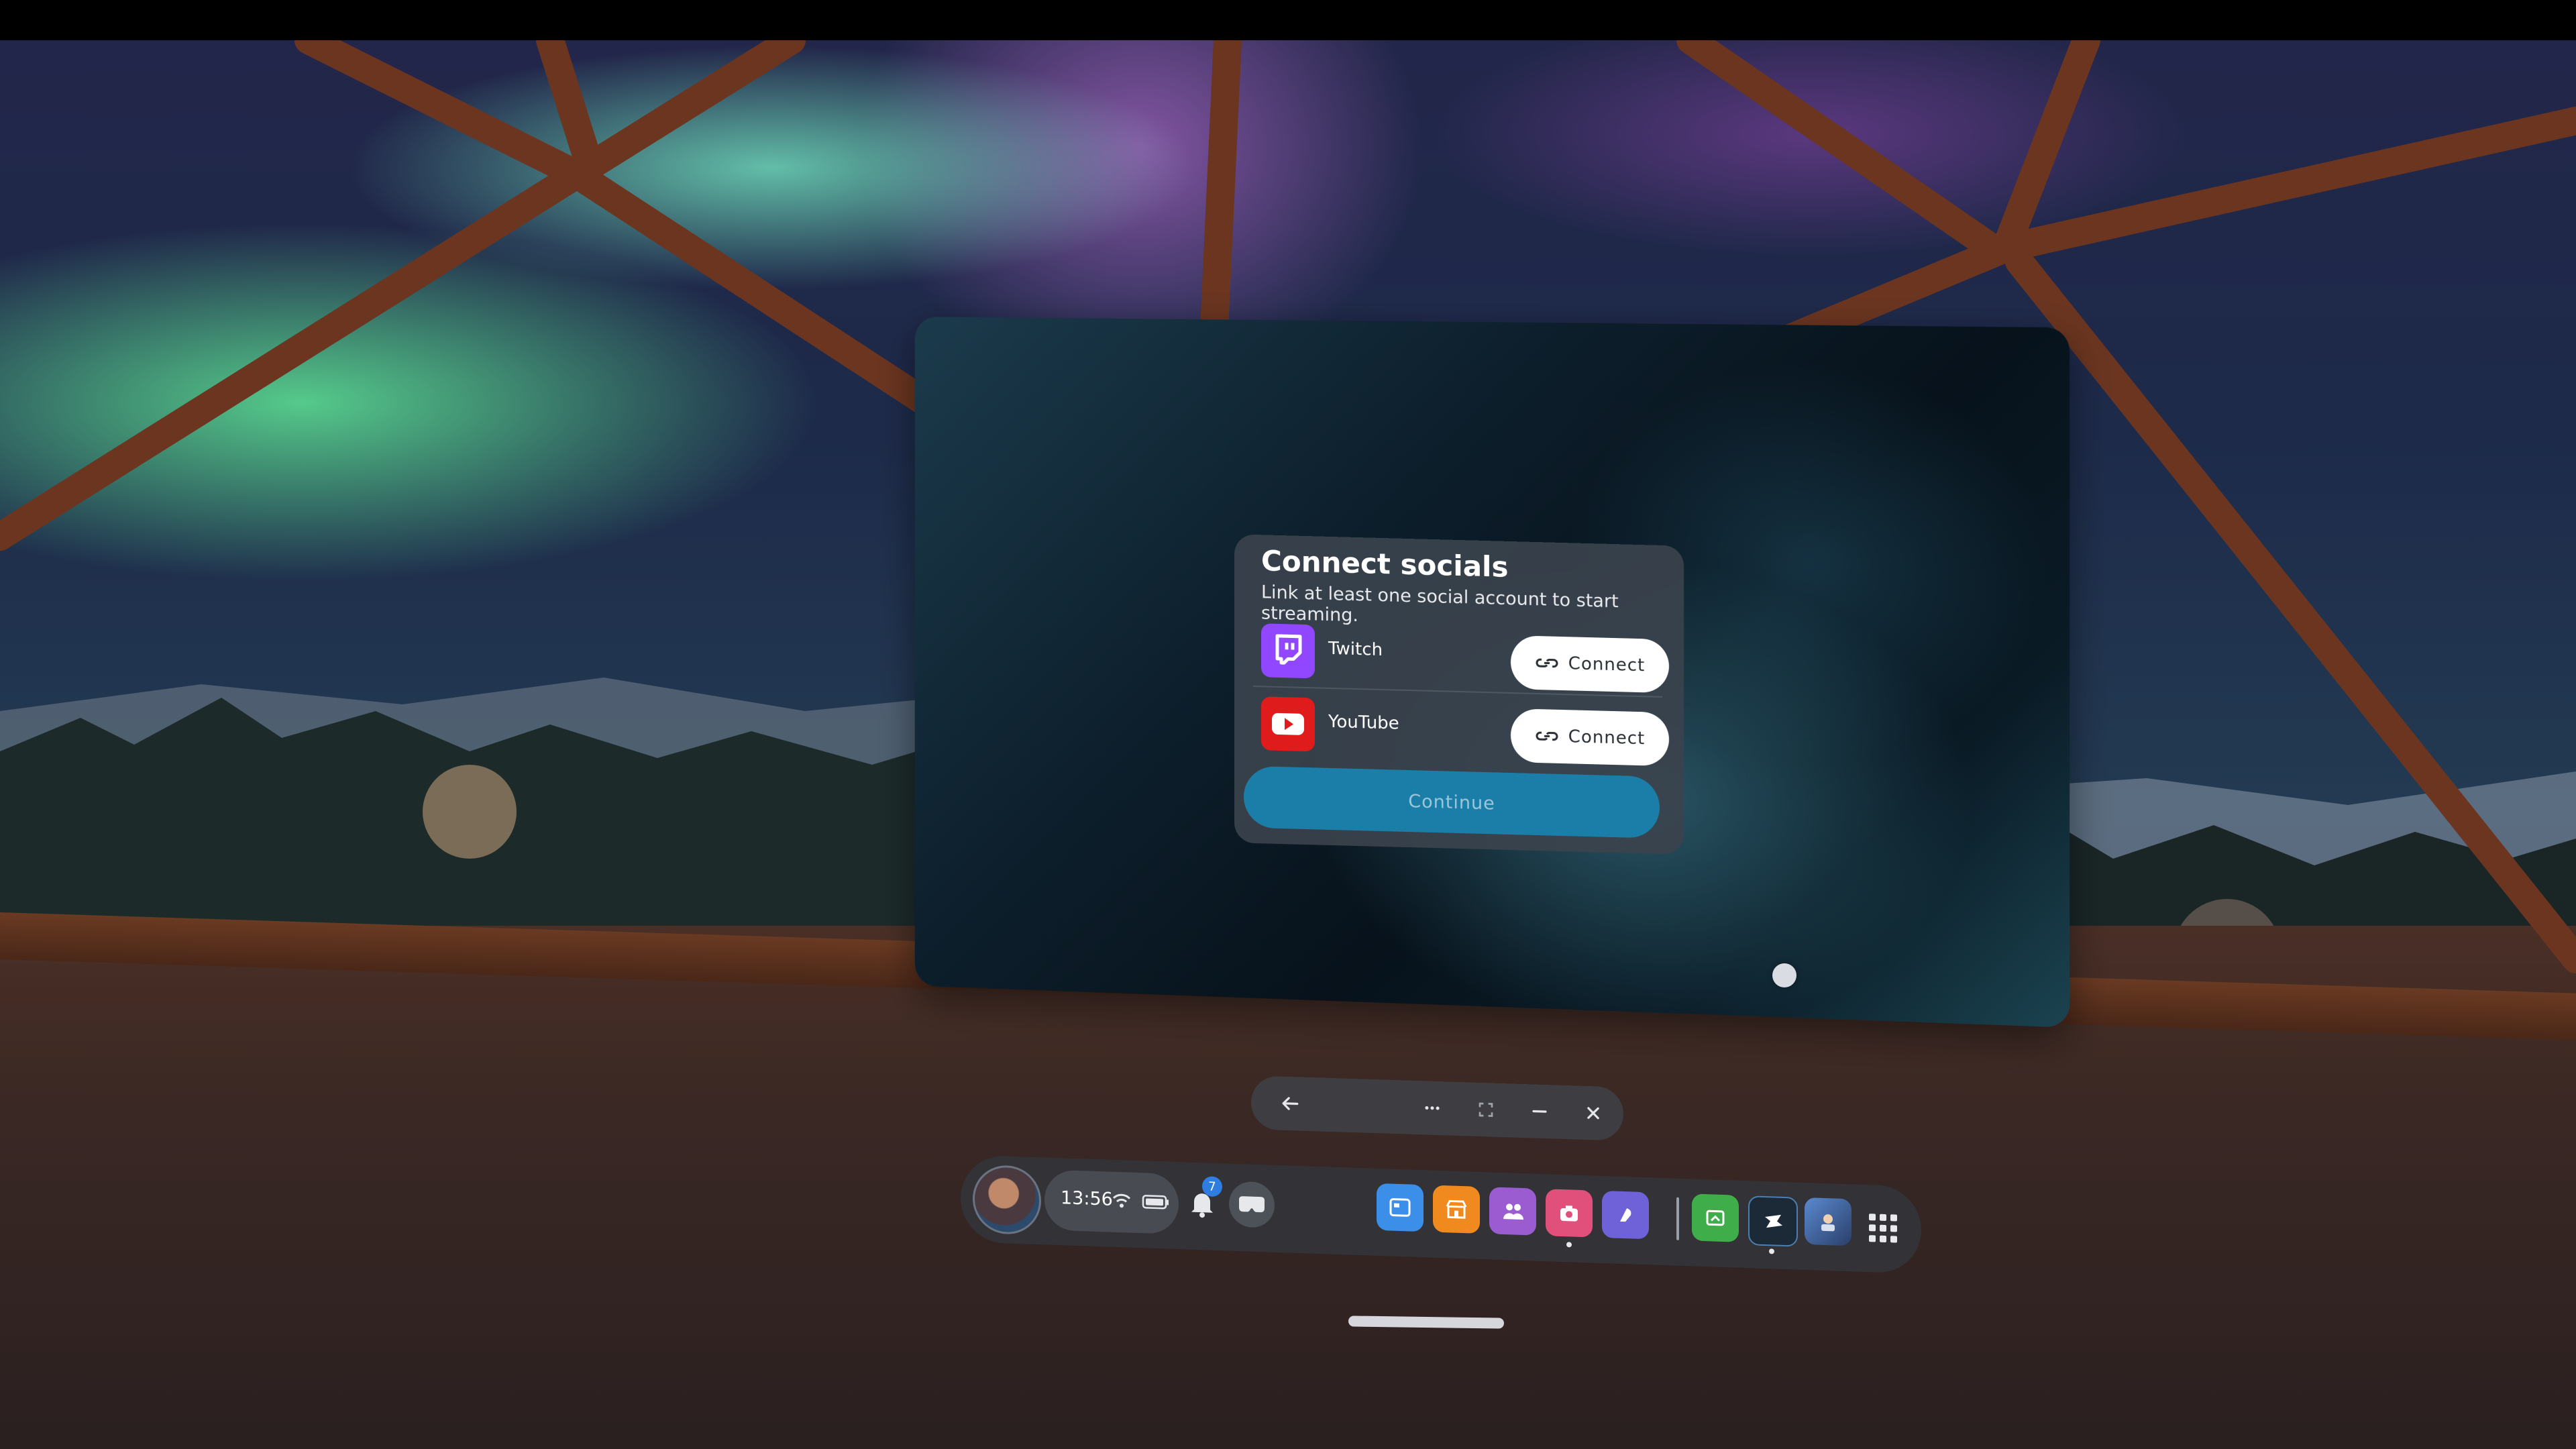 This screenshot has width=2576, height=1449. Describe the element at coordinates (1569, 1213) in the screenshot. I see `camera-app-icon` at that location.